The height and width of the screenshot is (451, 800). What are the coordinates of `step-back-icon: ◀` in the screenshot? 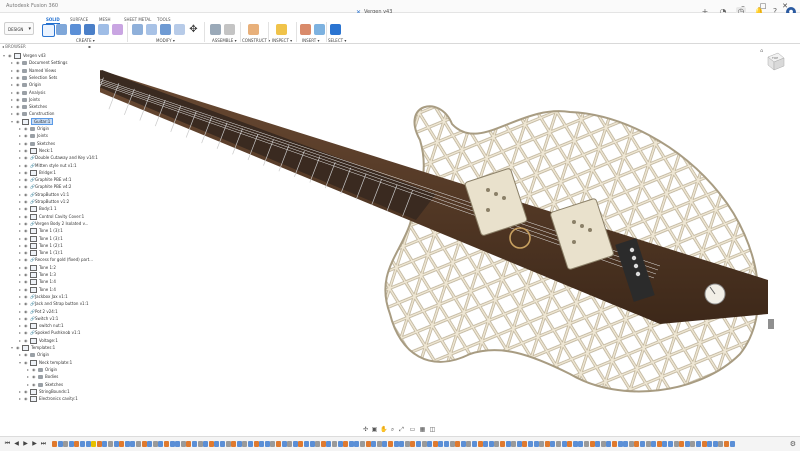 It's located at (16, 443).